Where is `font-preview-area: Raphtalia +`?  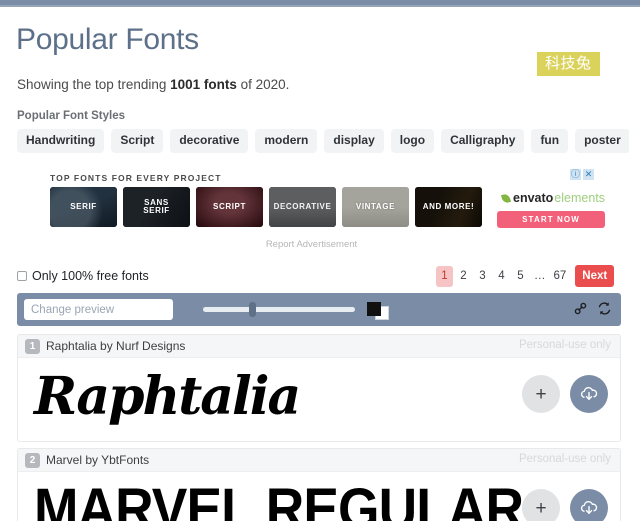
font-preview-area: Raphtalia + is located at coordinates (319, 399).